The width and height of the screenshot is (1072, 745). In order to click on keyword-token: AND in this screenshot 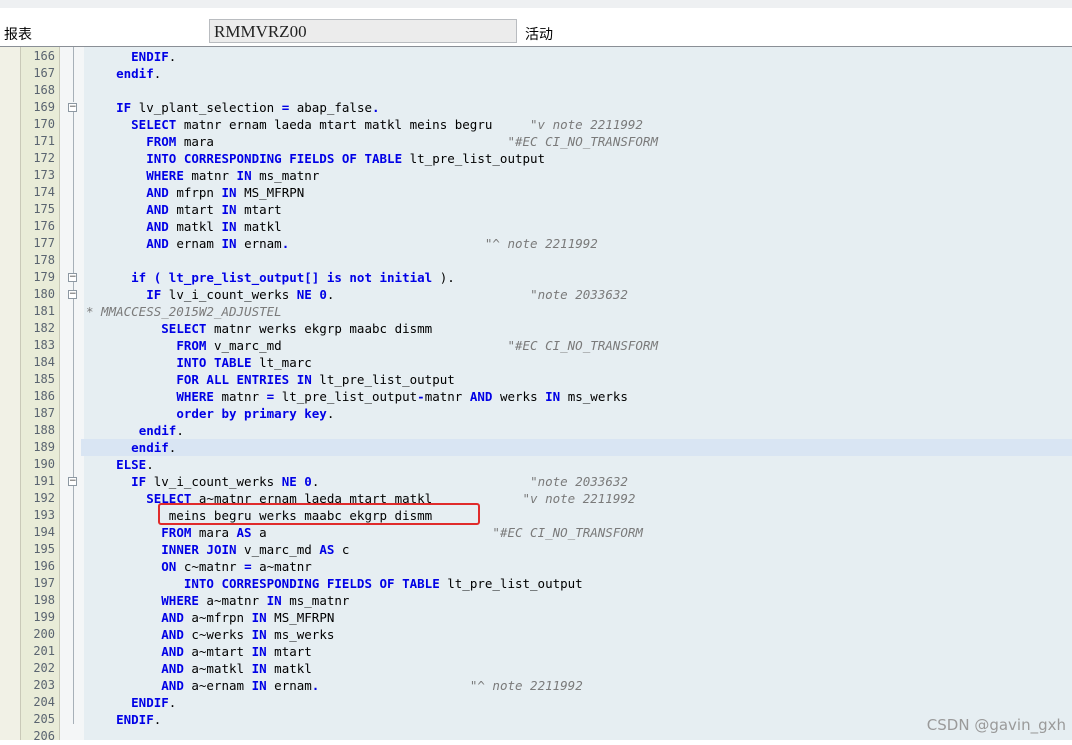, I will do `click(172, 685)`.